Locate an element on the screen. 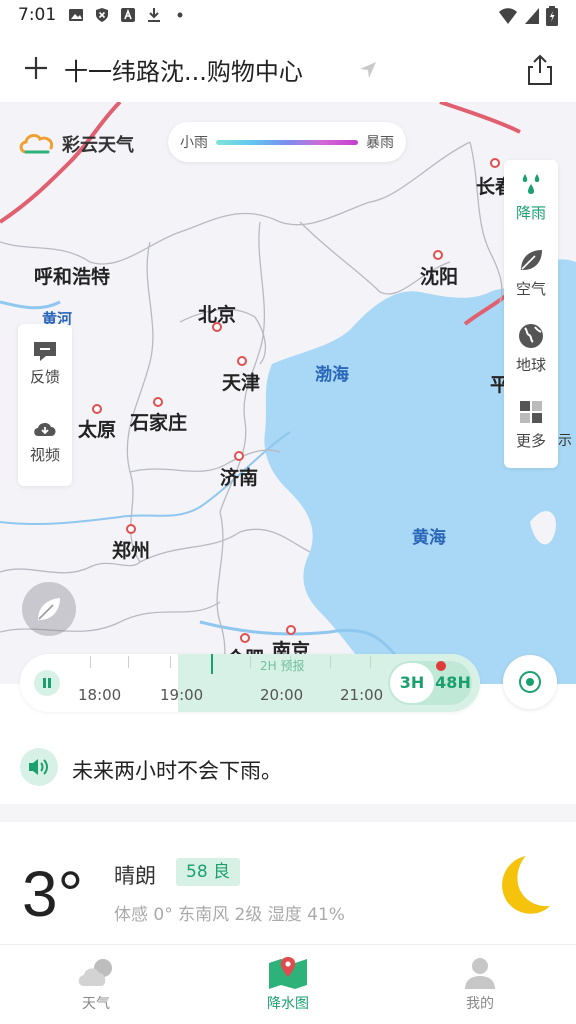 This screenshot has width=576, height=1024. city-label: 沈阳 is located at coordinates (439, 277).